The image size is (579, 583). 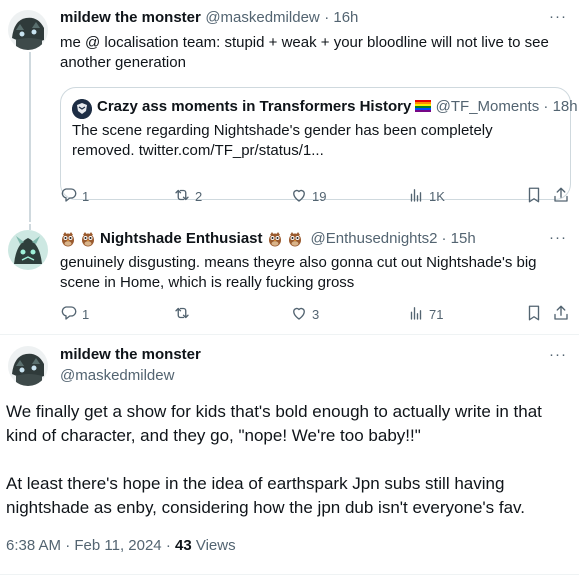 I want to click on views-count: 43, so click(x=183, y=545).